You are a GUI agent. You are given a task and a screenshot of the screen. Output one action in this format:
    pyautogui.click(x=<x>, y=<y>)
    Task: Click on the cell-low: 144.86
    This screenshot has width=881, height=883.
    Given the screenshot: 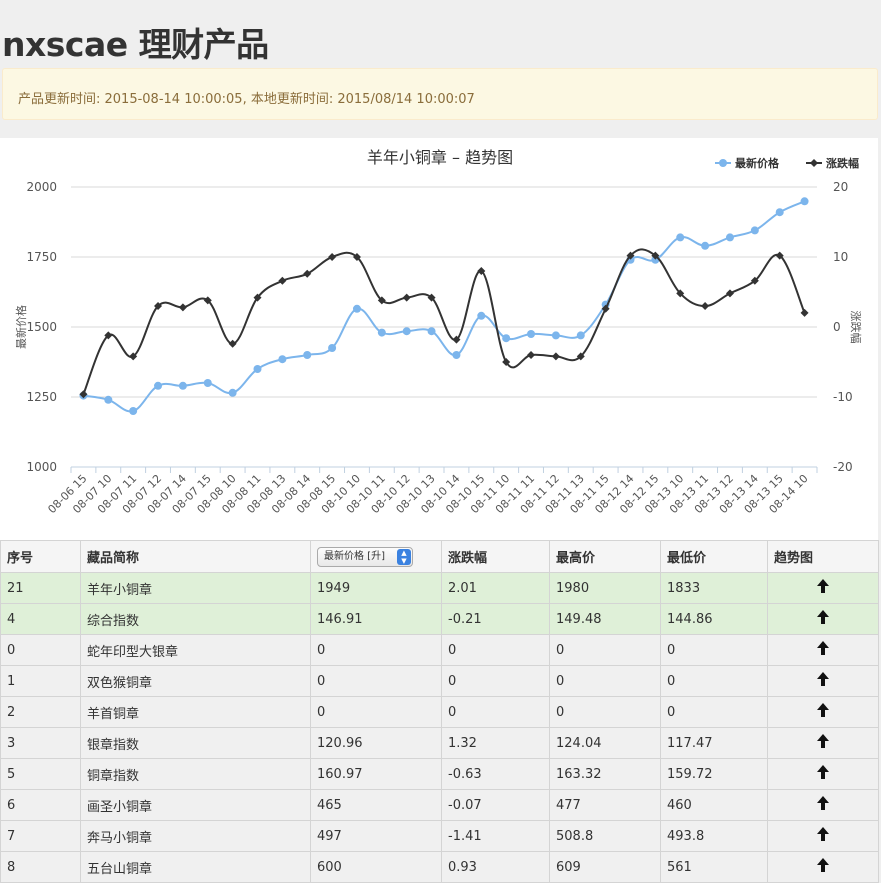 What is the action you would take?
    pyautogui.click(x=714, y=619)
    